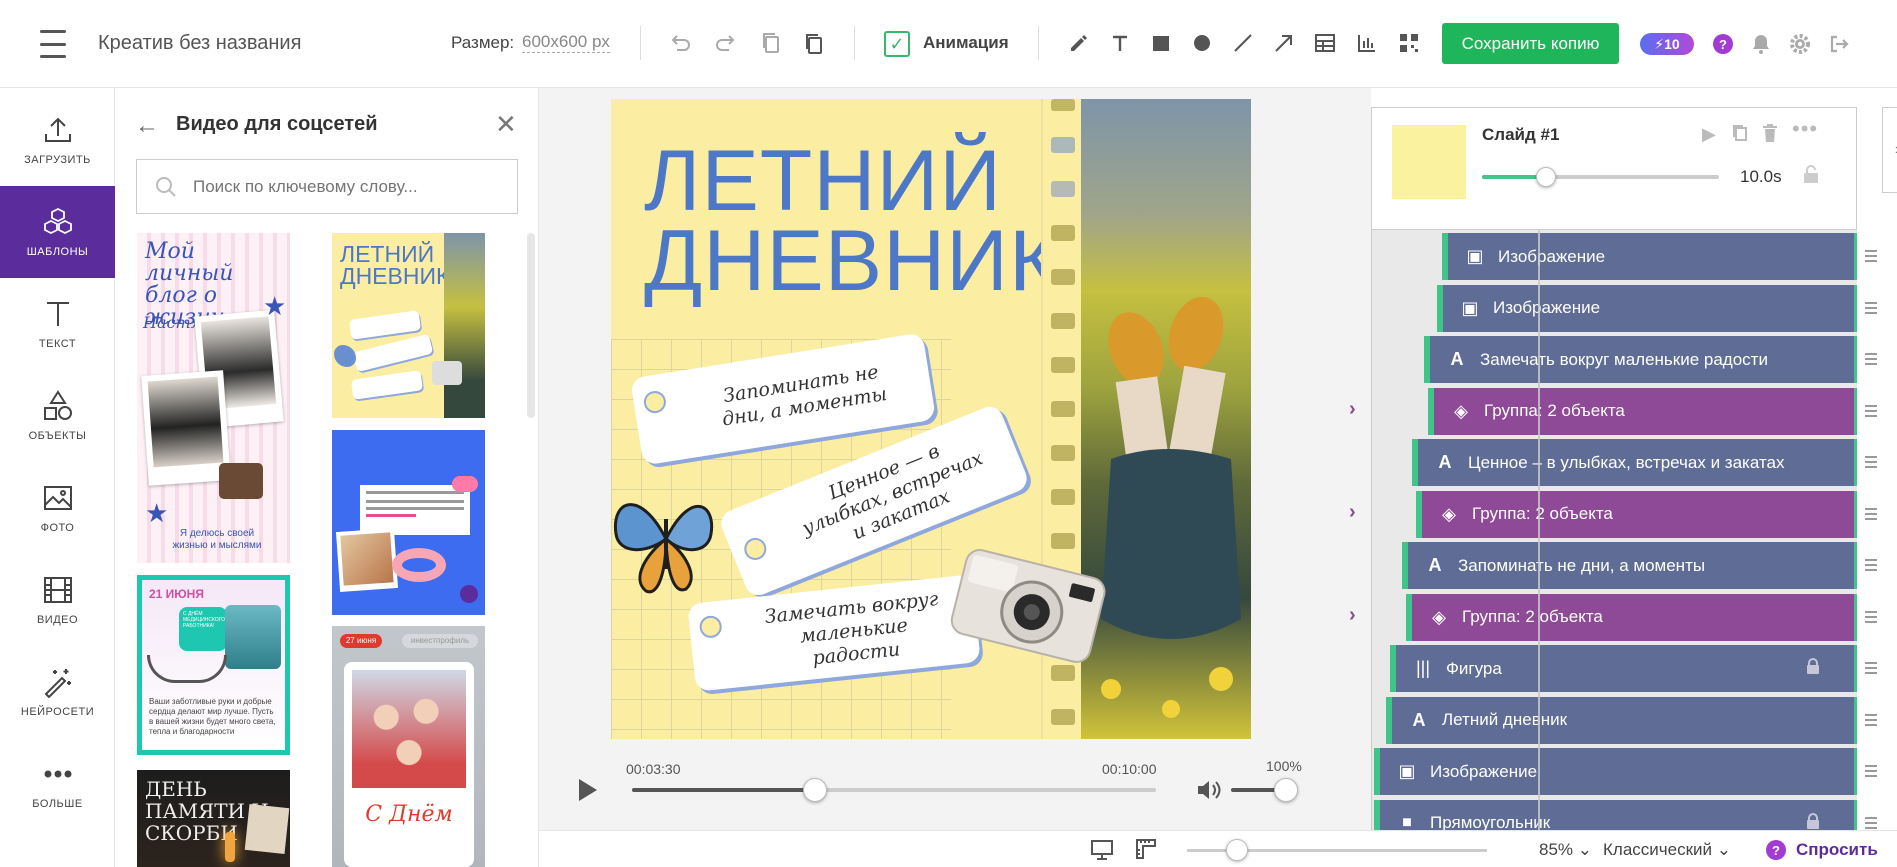 Image resolution: width=1897 pixels, height=867 pixels. Describe the element at coordinates (1837, 850) in the screenshot. I see `ask-button: Спросить` at that location.